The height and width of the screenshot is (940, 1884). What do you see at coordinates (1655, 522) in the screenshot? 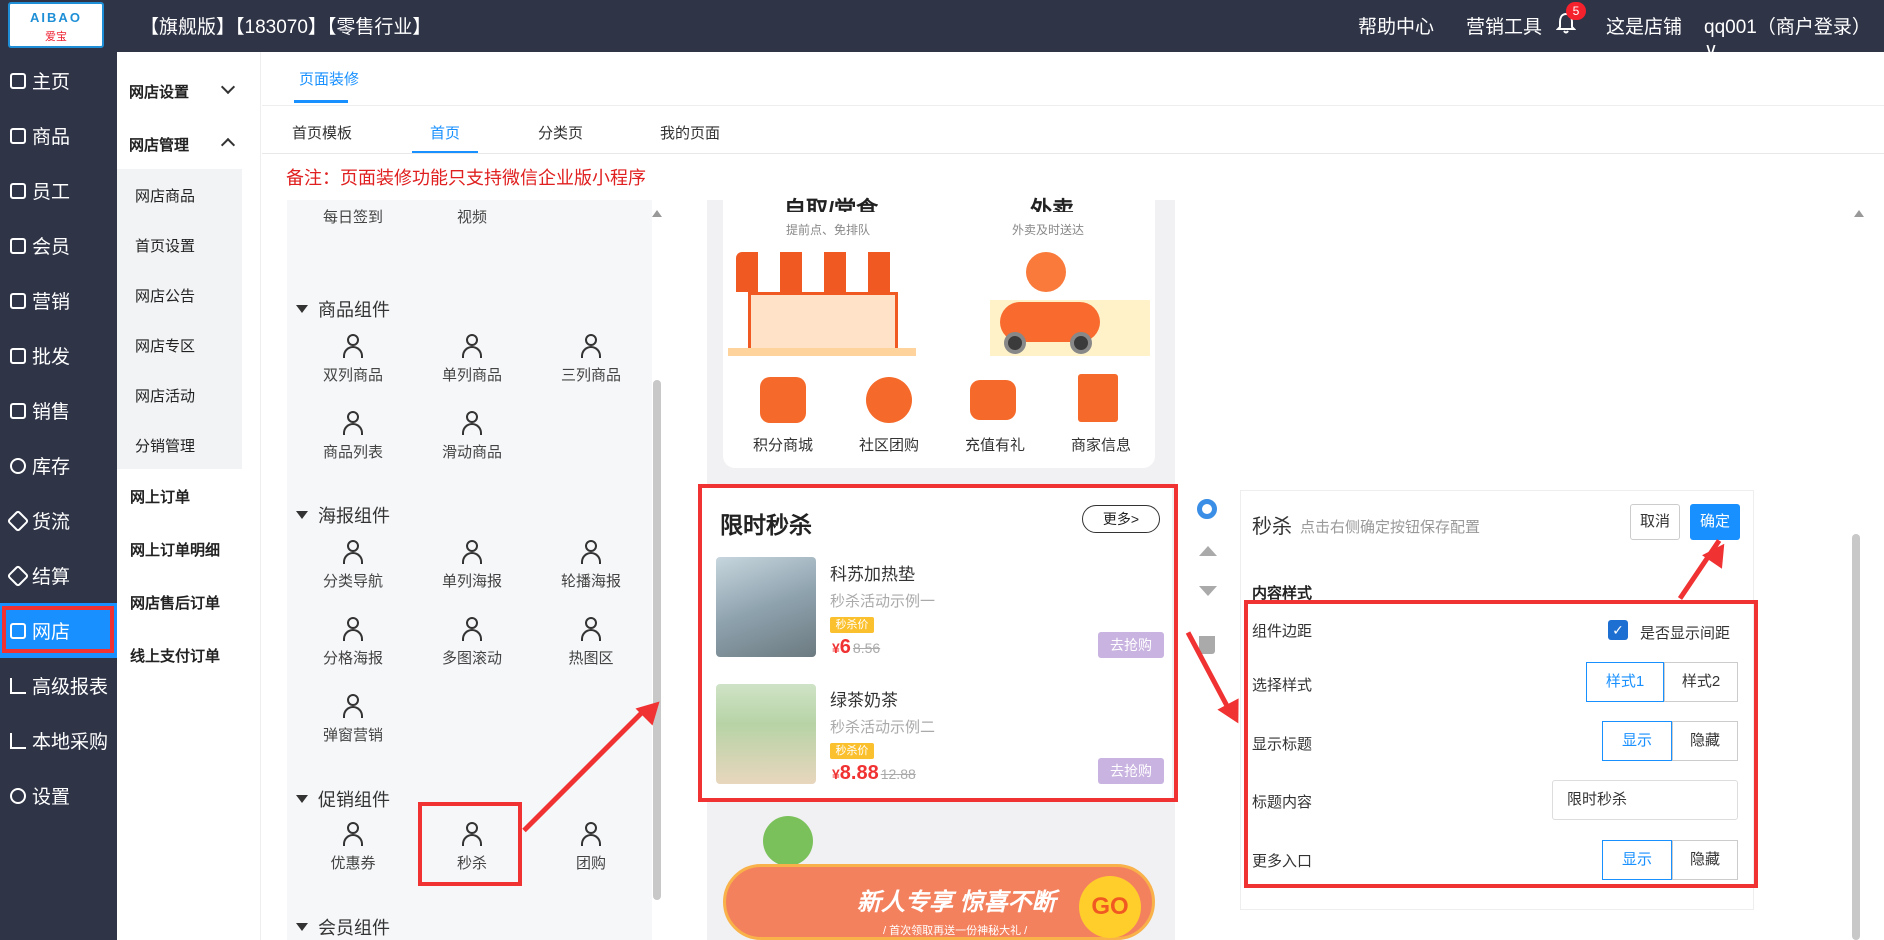
I see `cancel-button: 取消` at bounding box center [1655, 522].